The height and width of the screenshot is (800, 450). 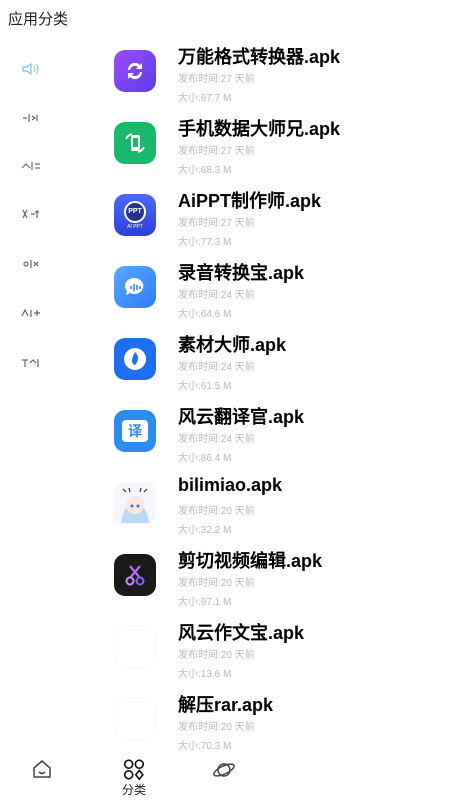 I want to click on nav-home, so click(x=42, y=778).